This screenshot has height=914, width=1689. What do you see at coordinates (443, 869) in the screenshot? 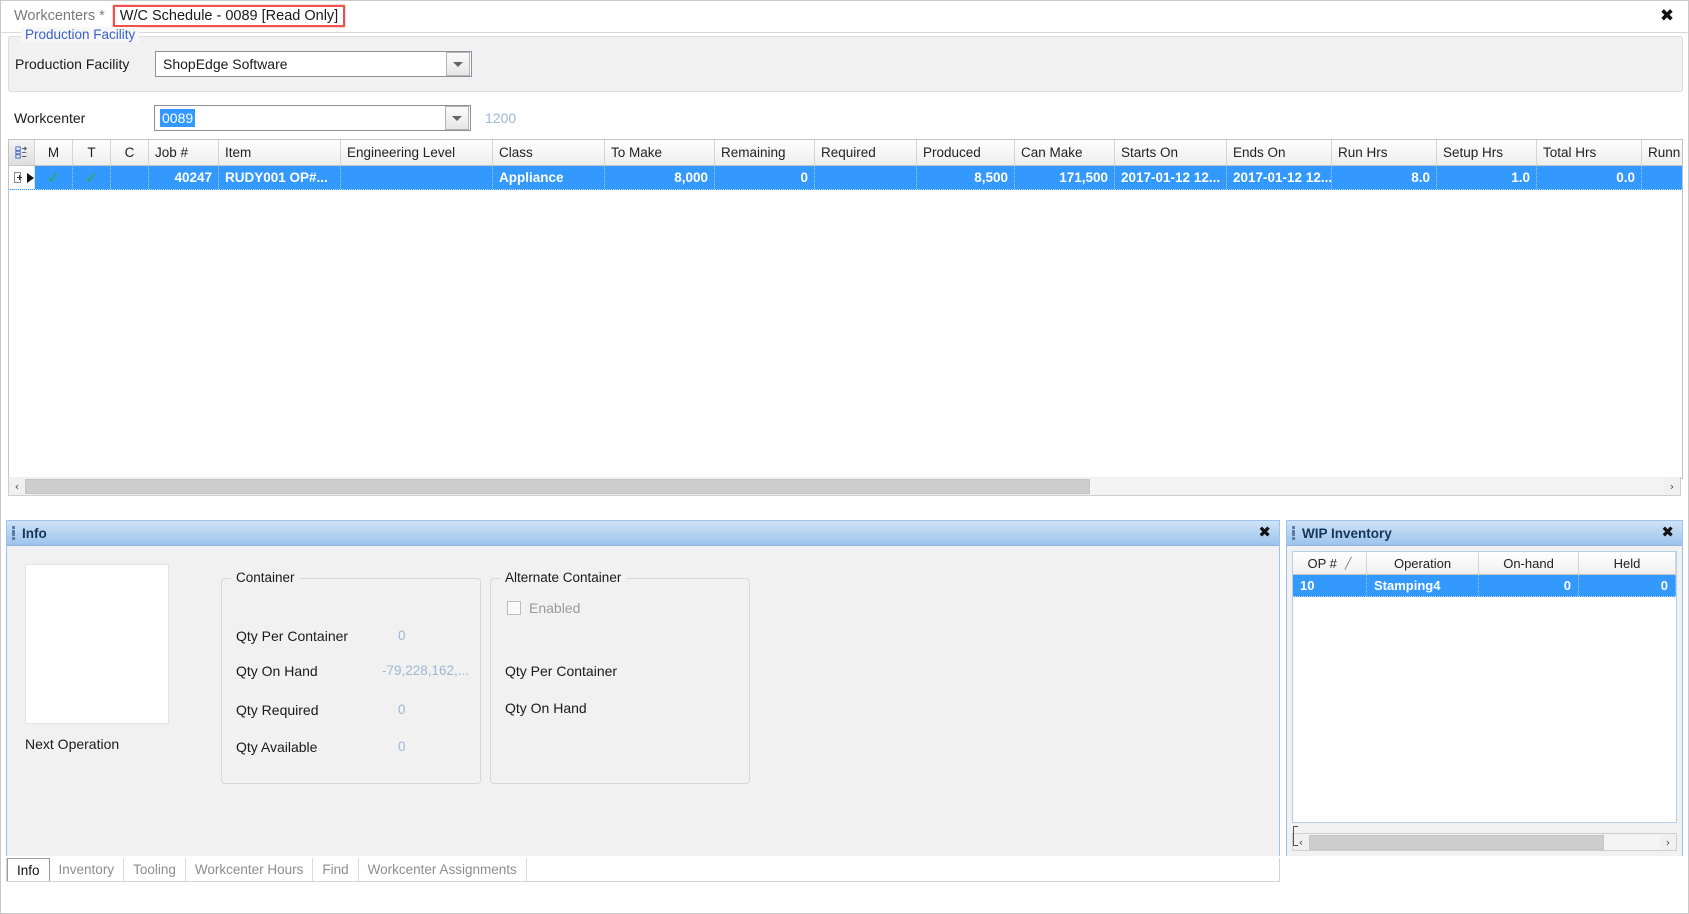
I see `tab-workcenter-assignments: Workcenter Assignments` at bounding box center [443, 869].